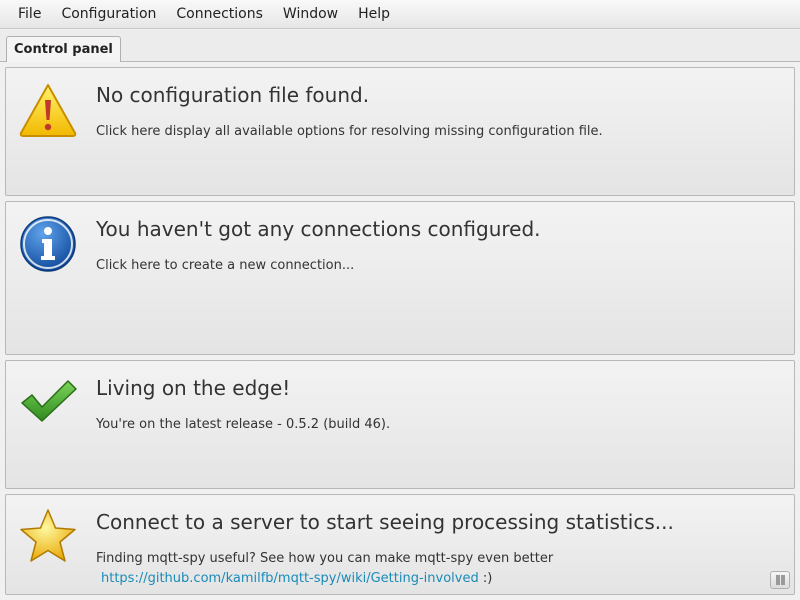 The width and height of the screenshot is (800, 600). Describe the element at coordinates (63, 49) in the screenshot. I see `tab-control-panel: Control panel` at that location.